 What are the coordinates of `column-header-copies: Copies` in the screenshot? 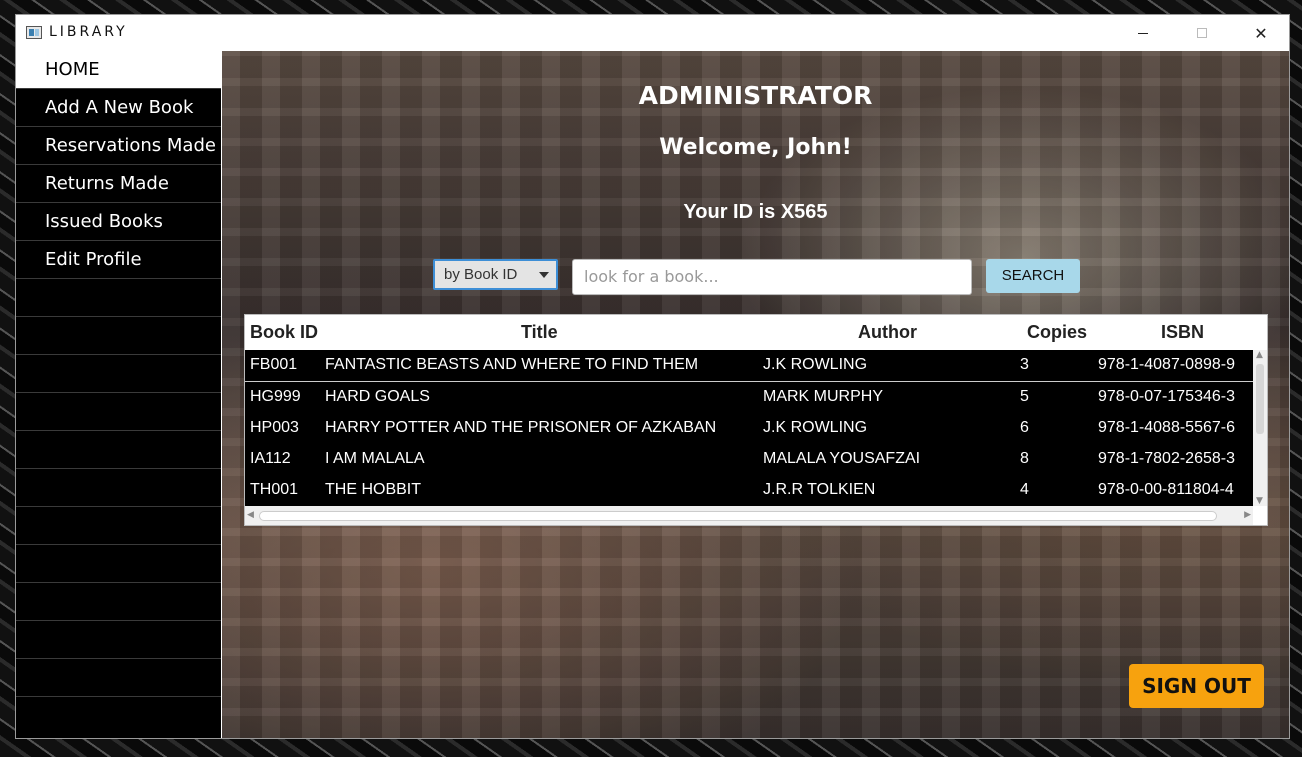 It's located at (1057, 332).